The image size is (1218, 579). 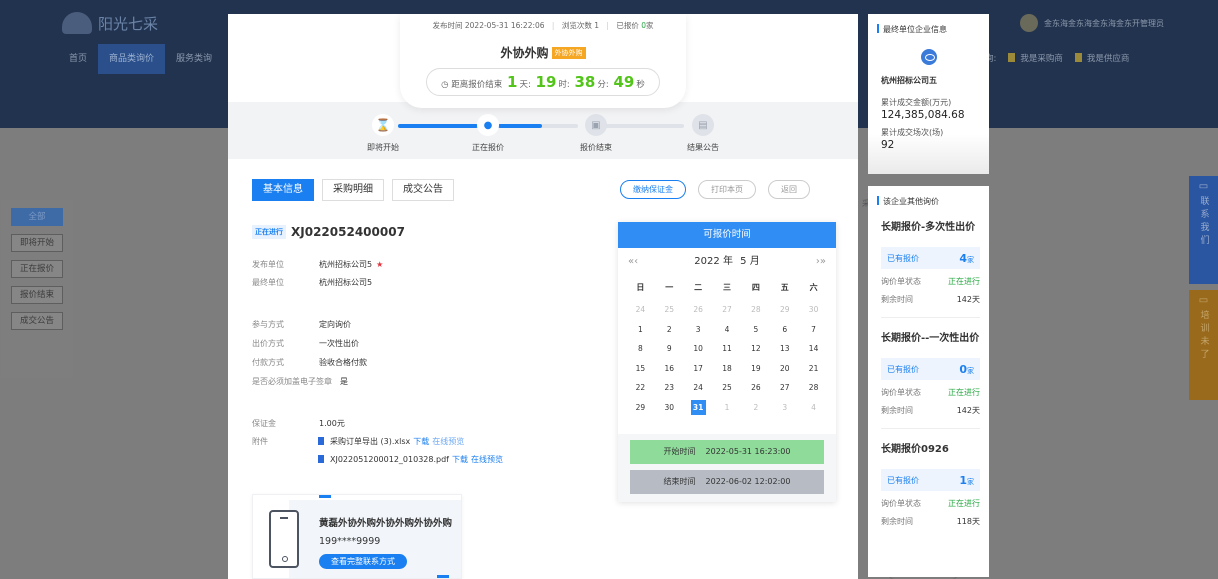 What do you see at coordinates (423, 190) in the screenshot?
I see `tab-deal-announcement: 成交公告` at bounding box center [423, 190].